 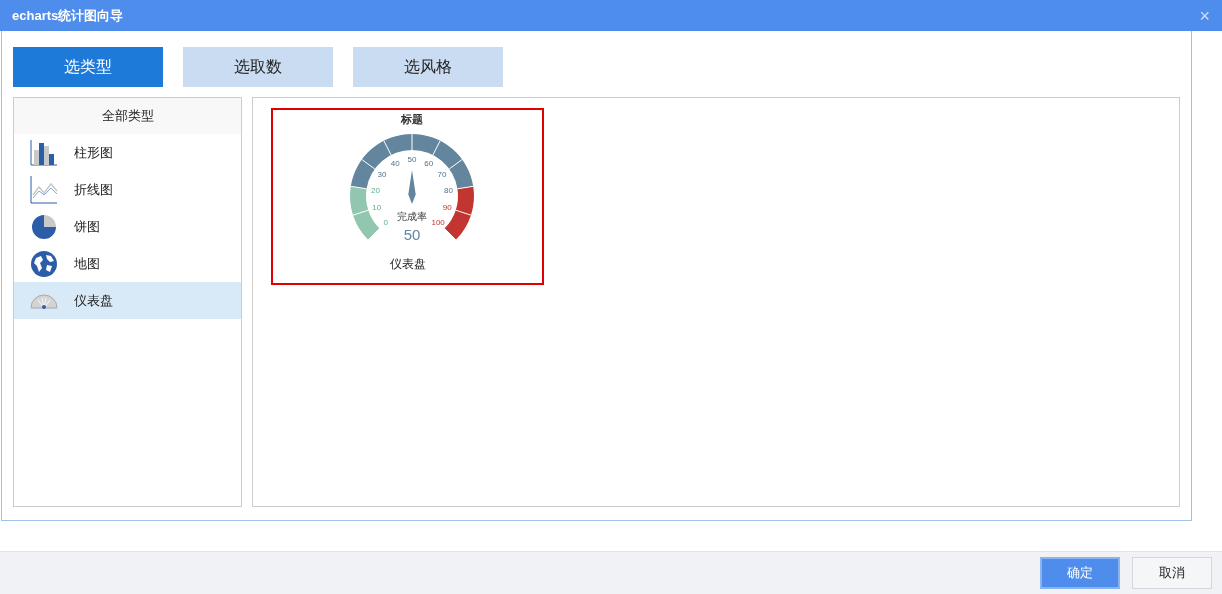 What do you see at coordinates (429, 164) in the screenshot?
I see `gauge-tick-label: 60` at bounding box center [429, 164].